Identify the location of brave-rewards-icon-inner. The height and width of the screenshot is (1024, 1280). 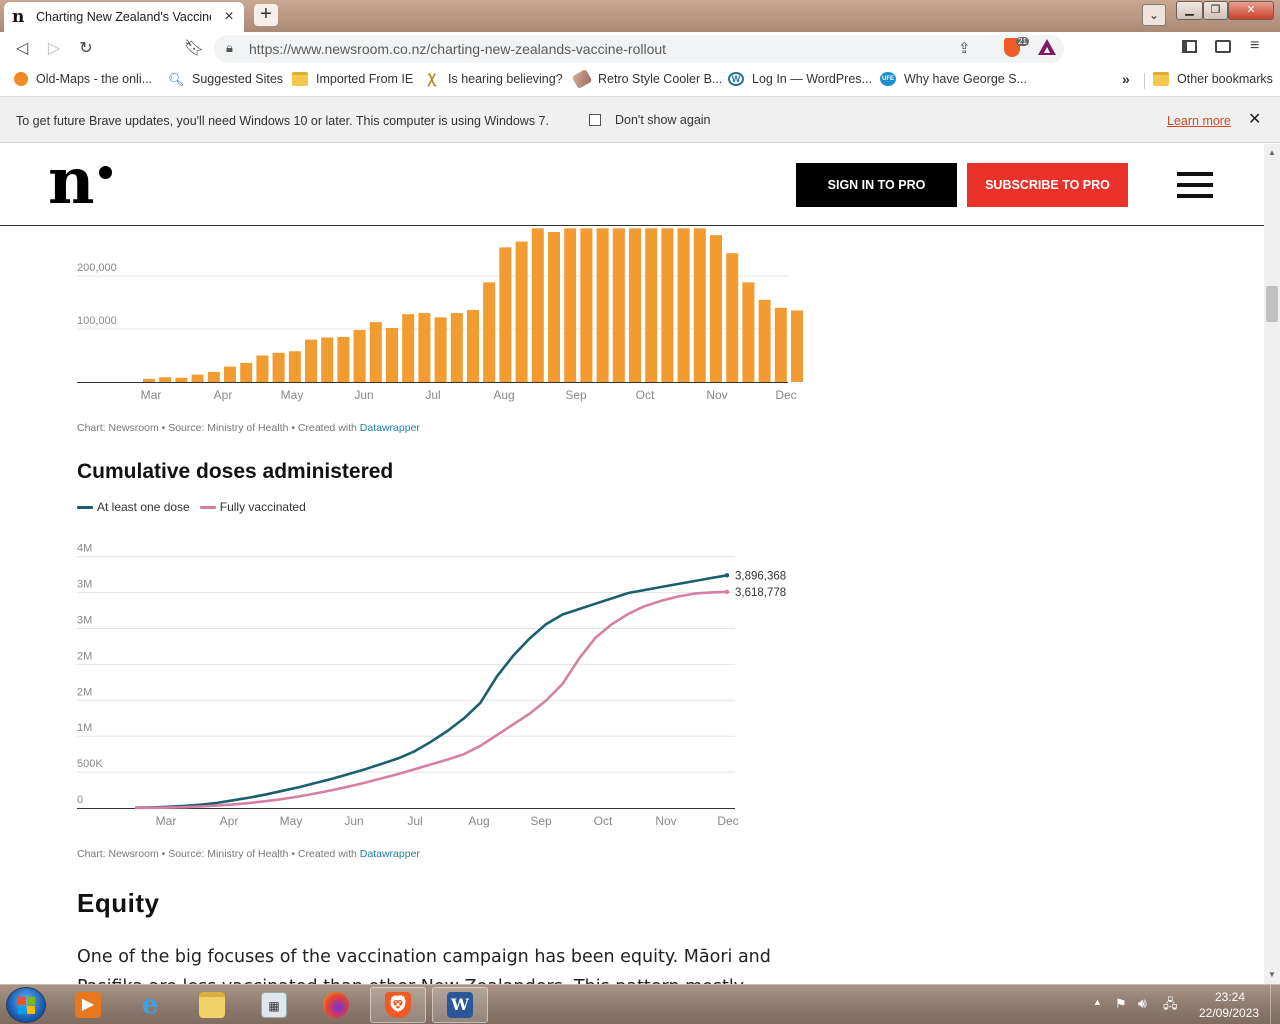
(1047, 50).